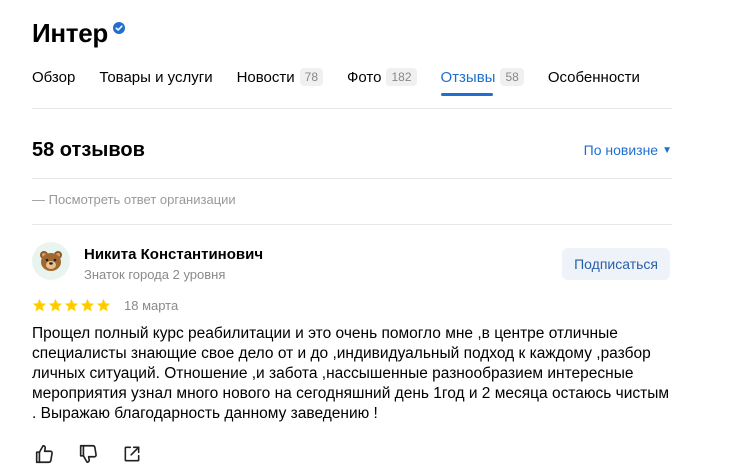  Describe the element at coordinates (134, 199) in the screenshot. I see `org-answer-link: — Посмотреть ответ организации` at that location.